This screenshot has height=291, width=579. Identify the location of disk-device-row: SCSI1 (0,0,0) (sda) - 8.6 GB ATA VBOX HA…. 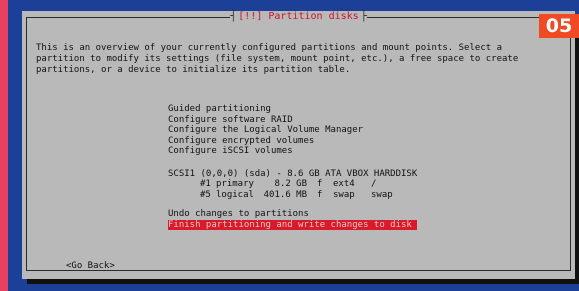
(292, 174).